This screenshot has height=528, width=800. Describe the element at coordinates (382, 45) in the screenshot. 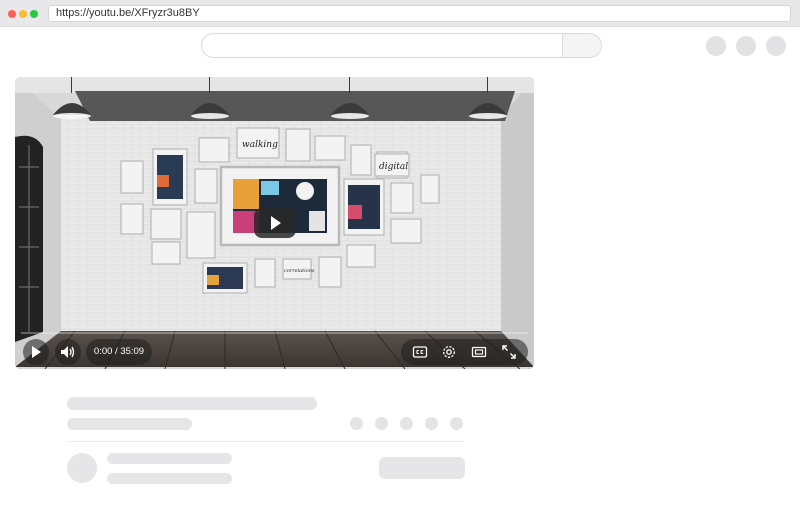

I see `search-input` at that location.